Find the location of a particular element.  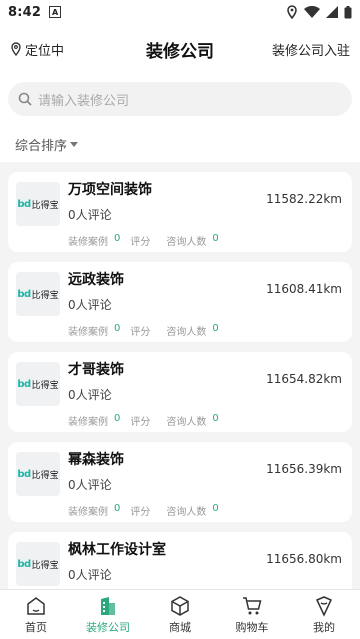

tab-home: 首页 is located at coordinates (36, 615).